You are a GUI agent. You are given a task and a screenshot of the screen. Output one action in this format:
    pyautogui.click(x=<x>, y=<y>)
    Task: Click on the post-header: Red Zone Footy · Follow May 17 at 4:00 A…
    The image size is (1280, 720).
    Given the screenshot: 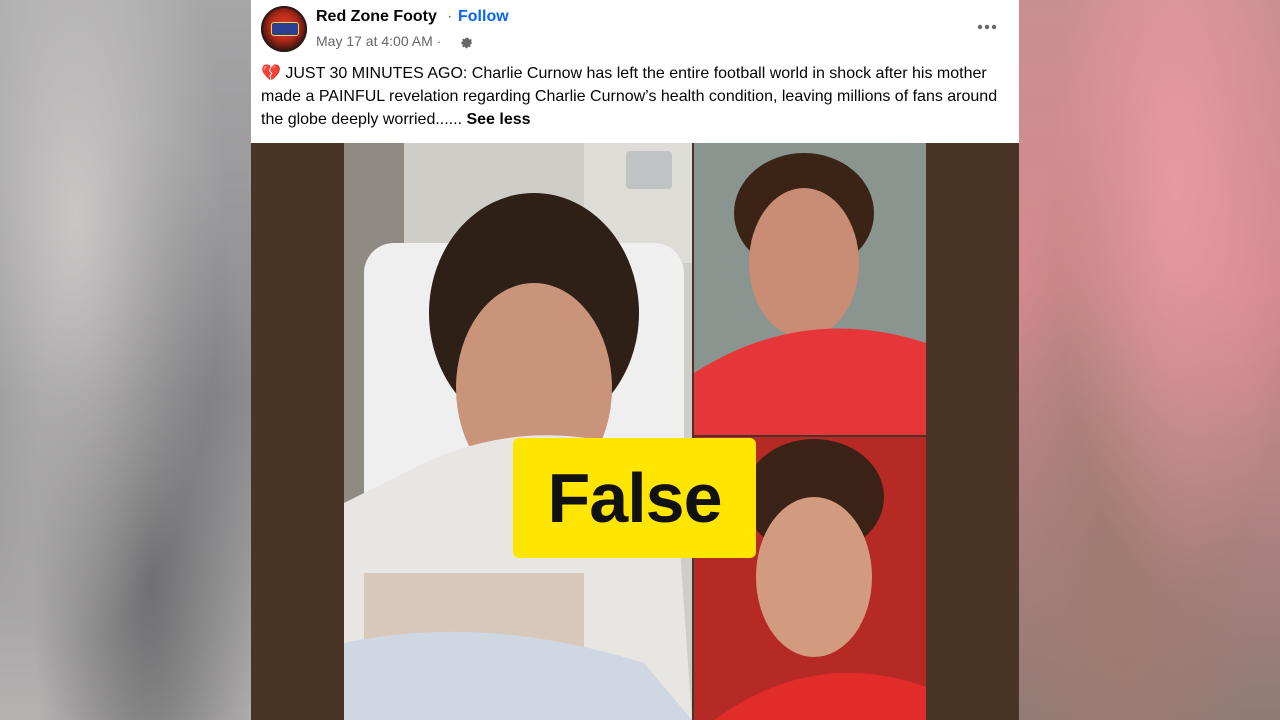 What is the action you would take?
    pyautogui.click(x=635, y=30)
    